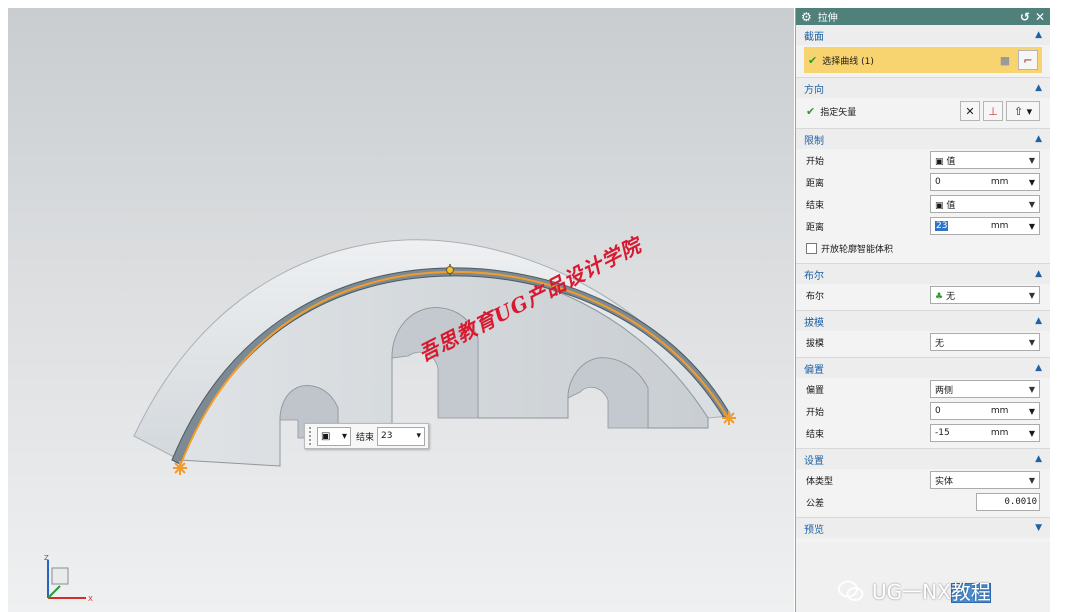  What do you see at coordinates (1005, 60) in the screenshot?
I see `section-builder-icon: ■` at bounding box center [1005, 60].